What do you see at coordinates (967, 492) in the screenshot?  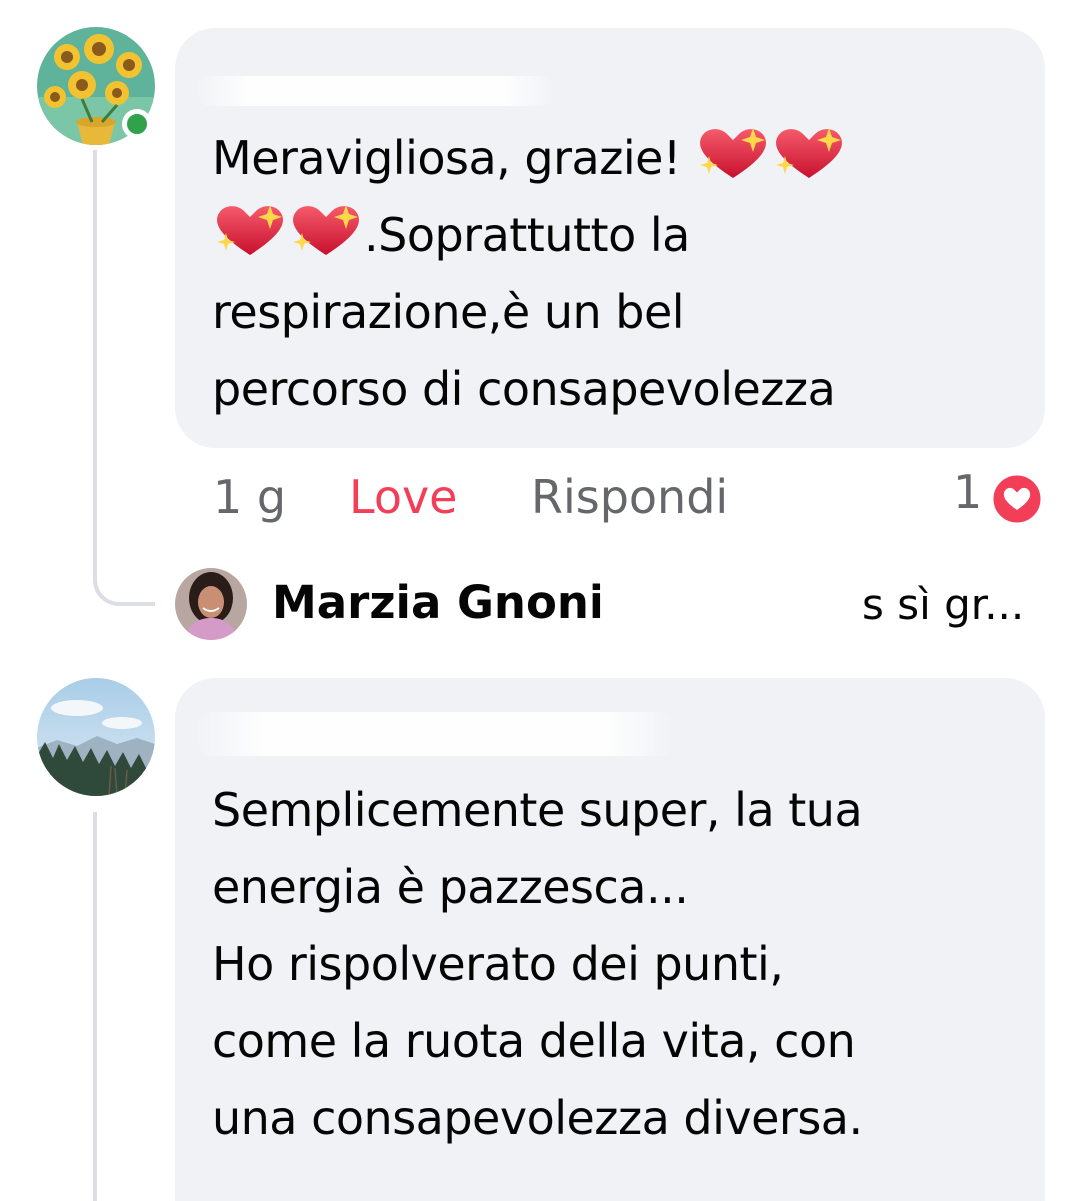 I see `reaction-count: 1` at bounding box center [967, 492].